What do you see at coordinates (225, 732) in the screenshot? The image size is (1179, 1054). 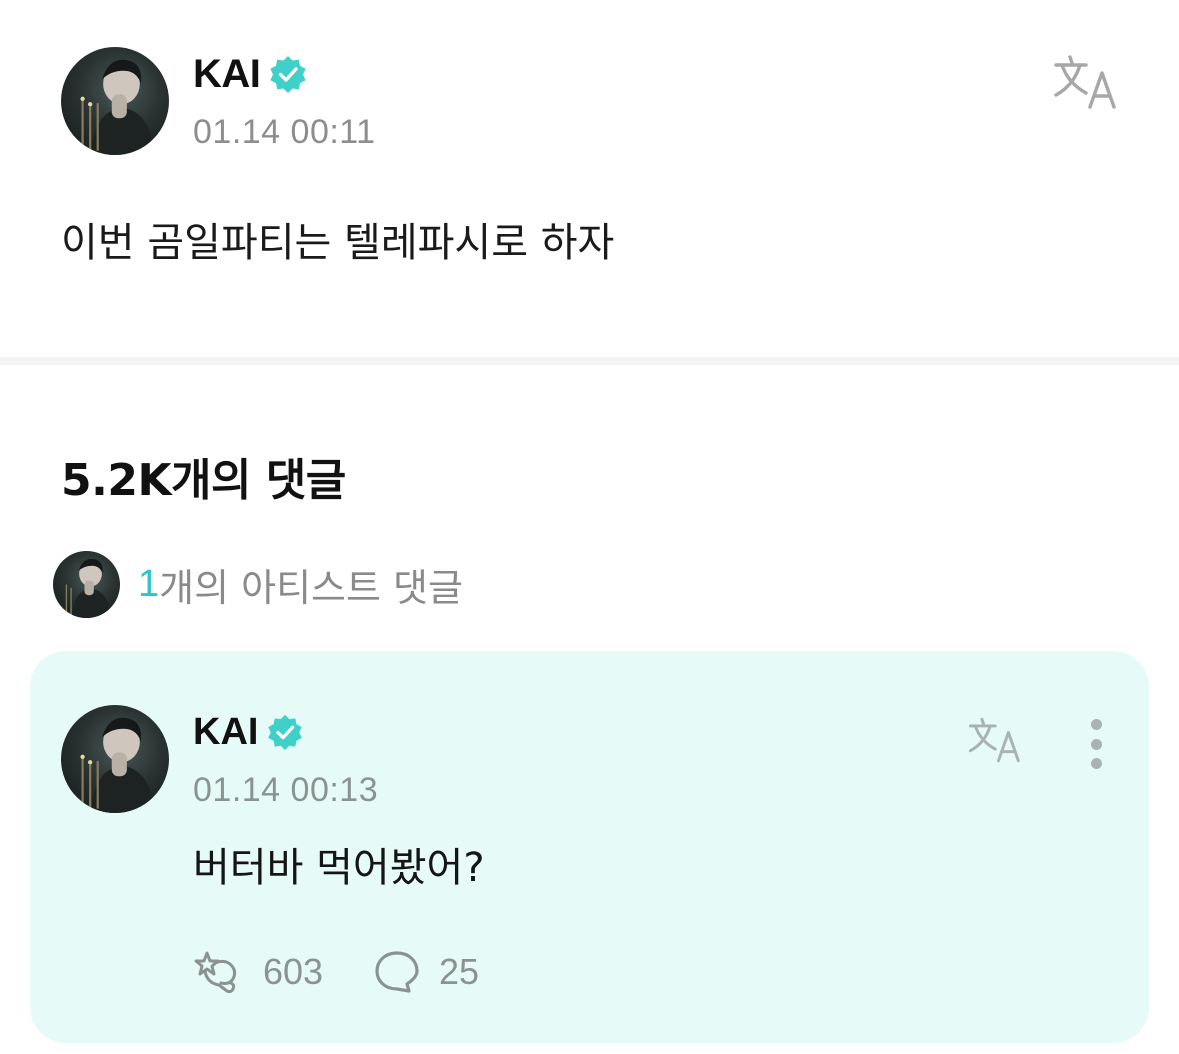 I see `comment-author-name: KAI` at bounding box center [225, 732].